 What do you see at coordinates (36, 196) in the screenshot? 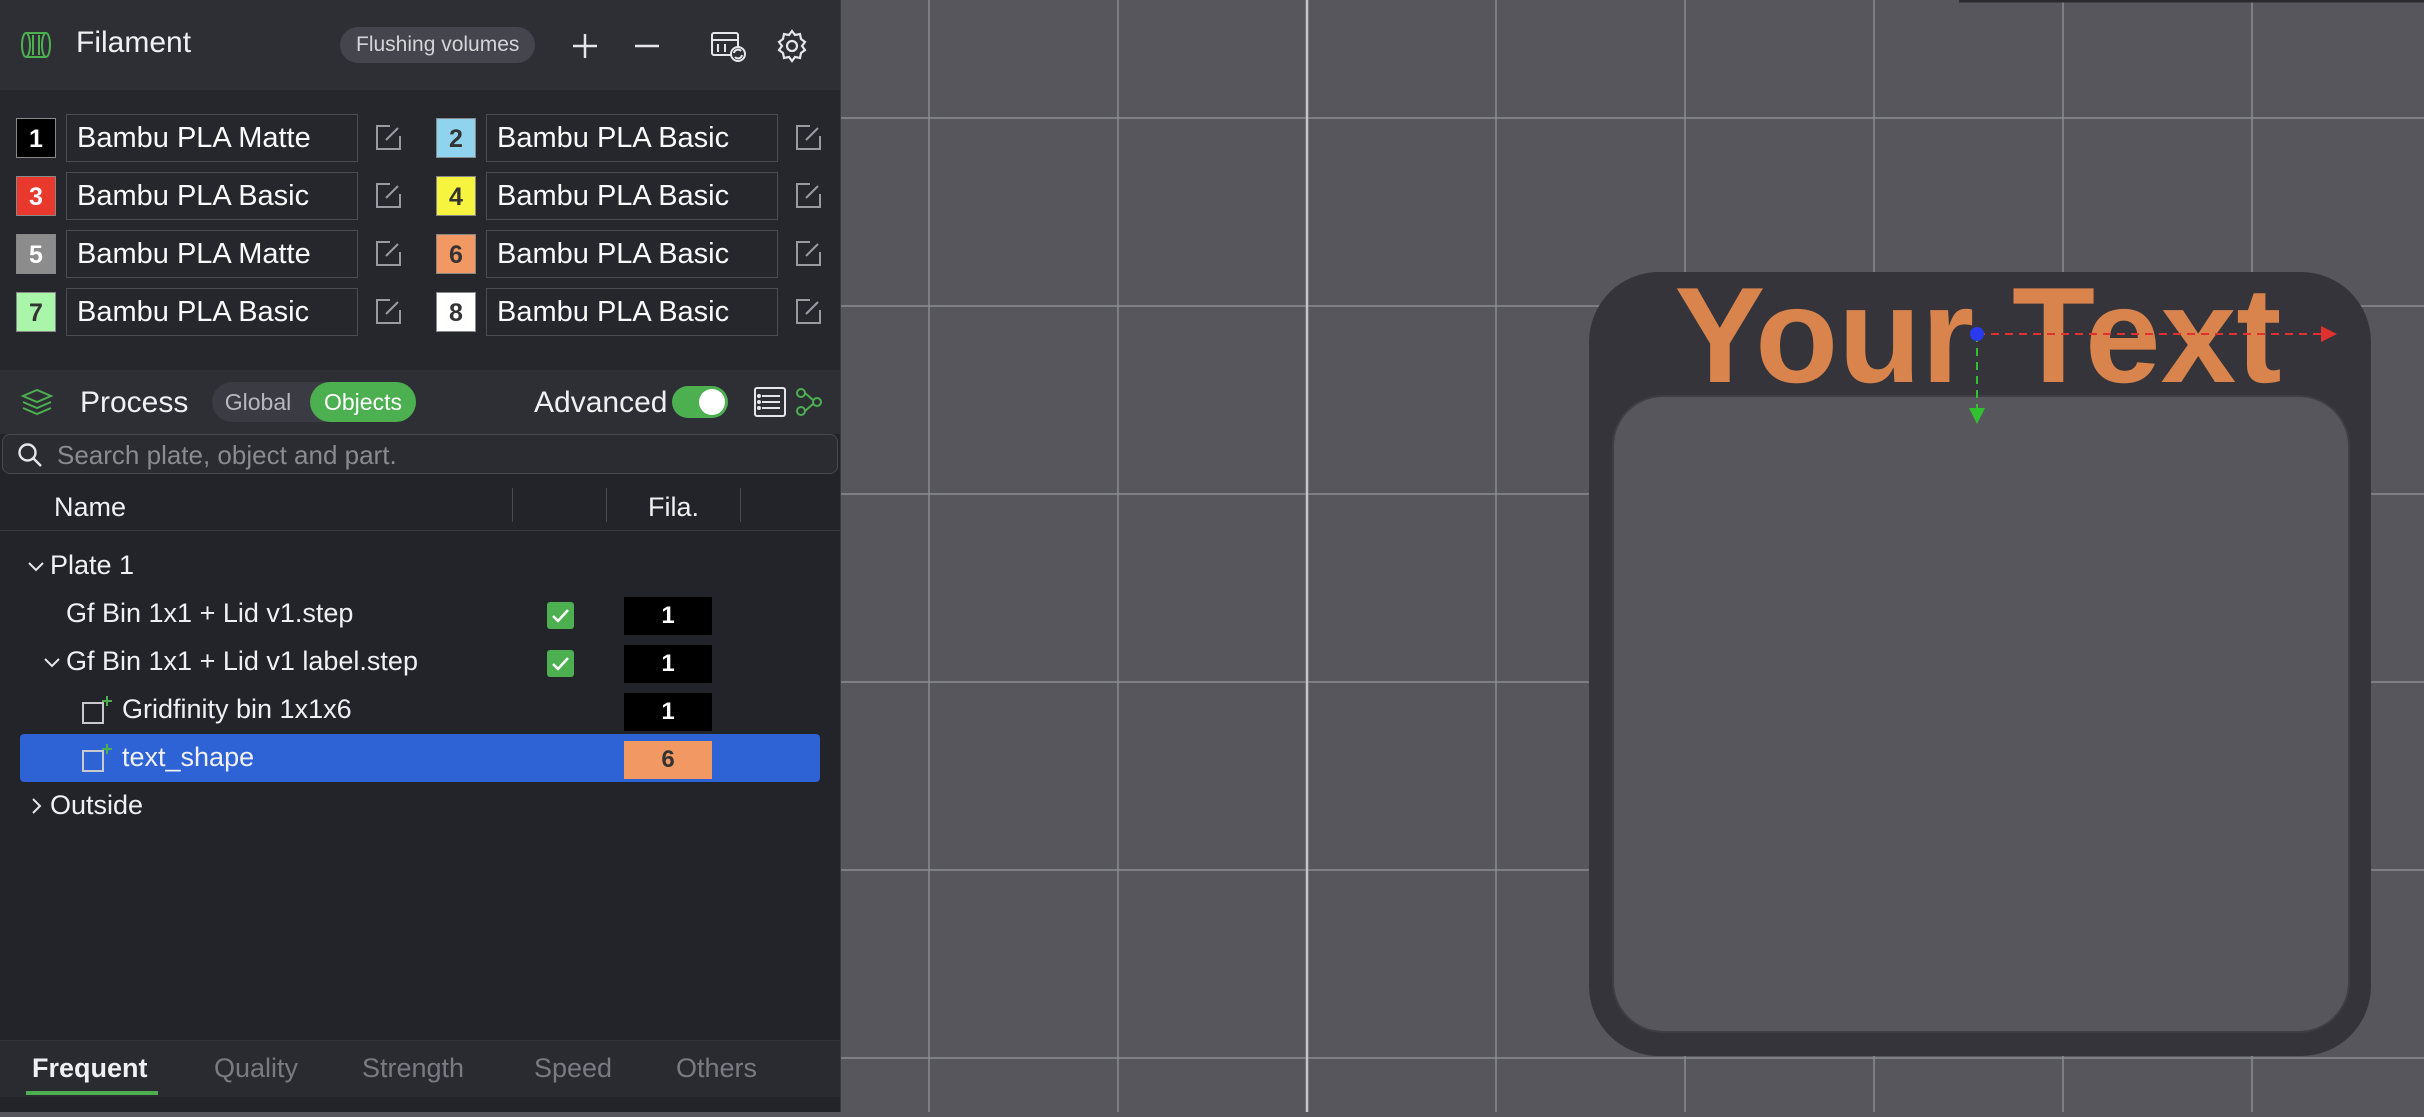
I see `filament-number-badge: 3` at bounding box center [36, 196].